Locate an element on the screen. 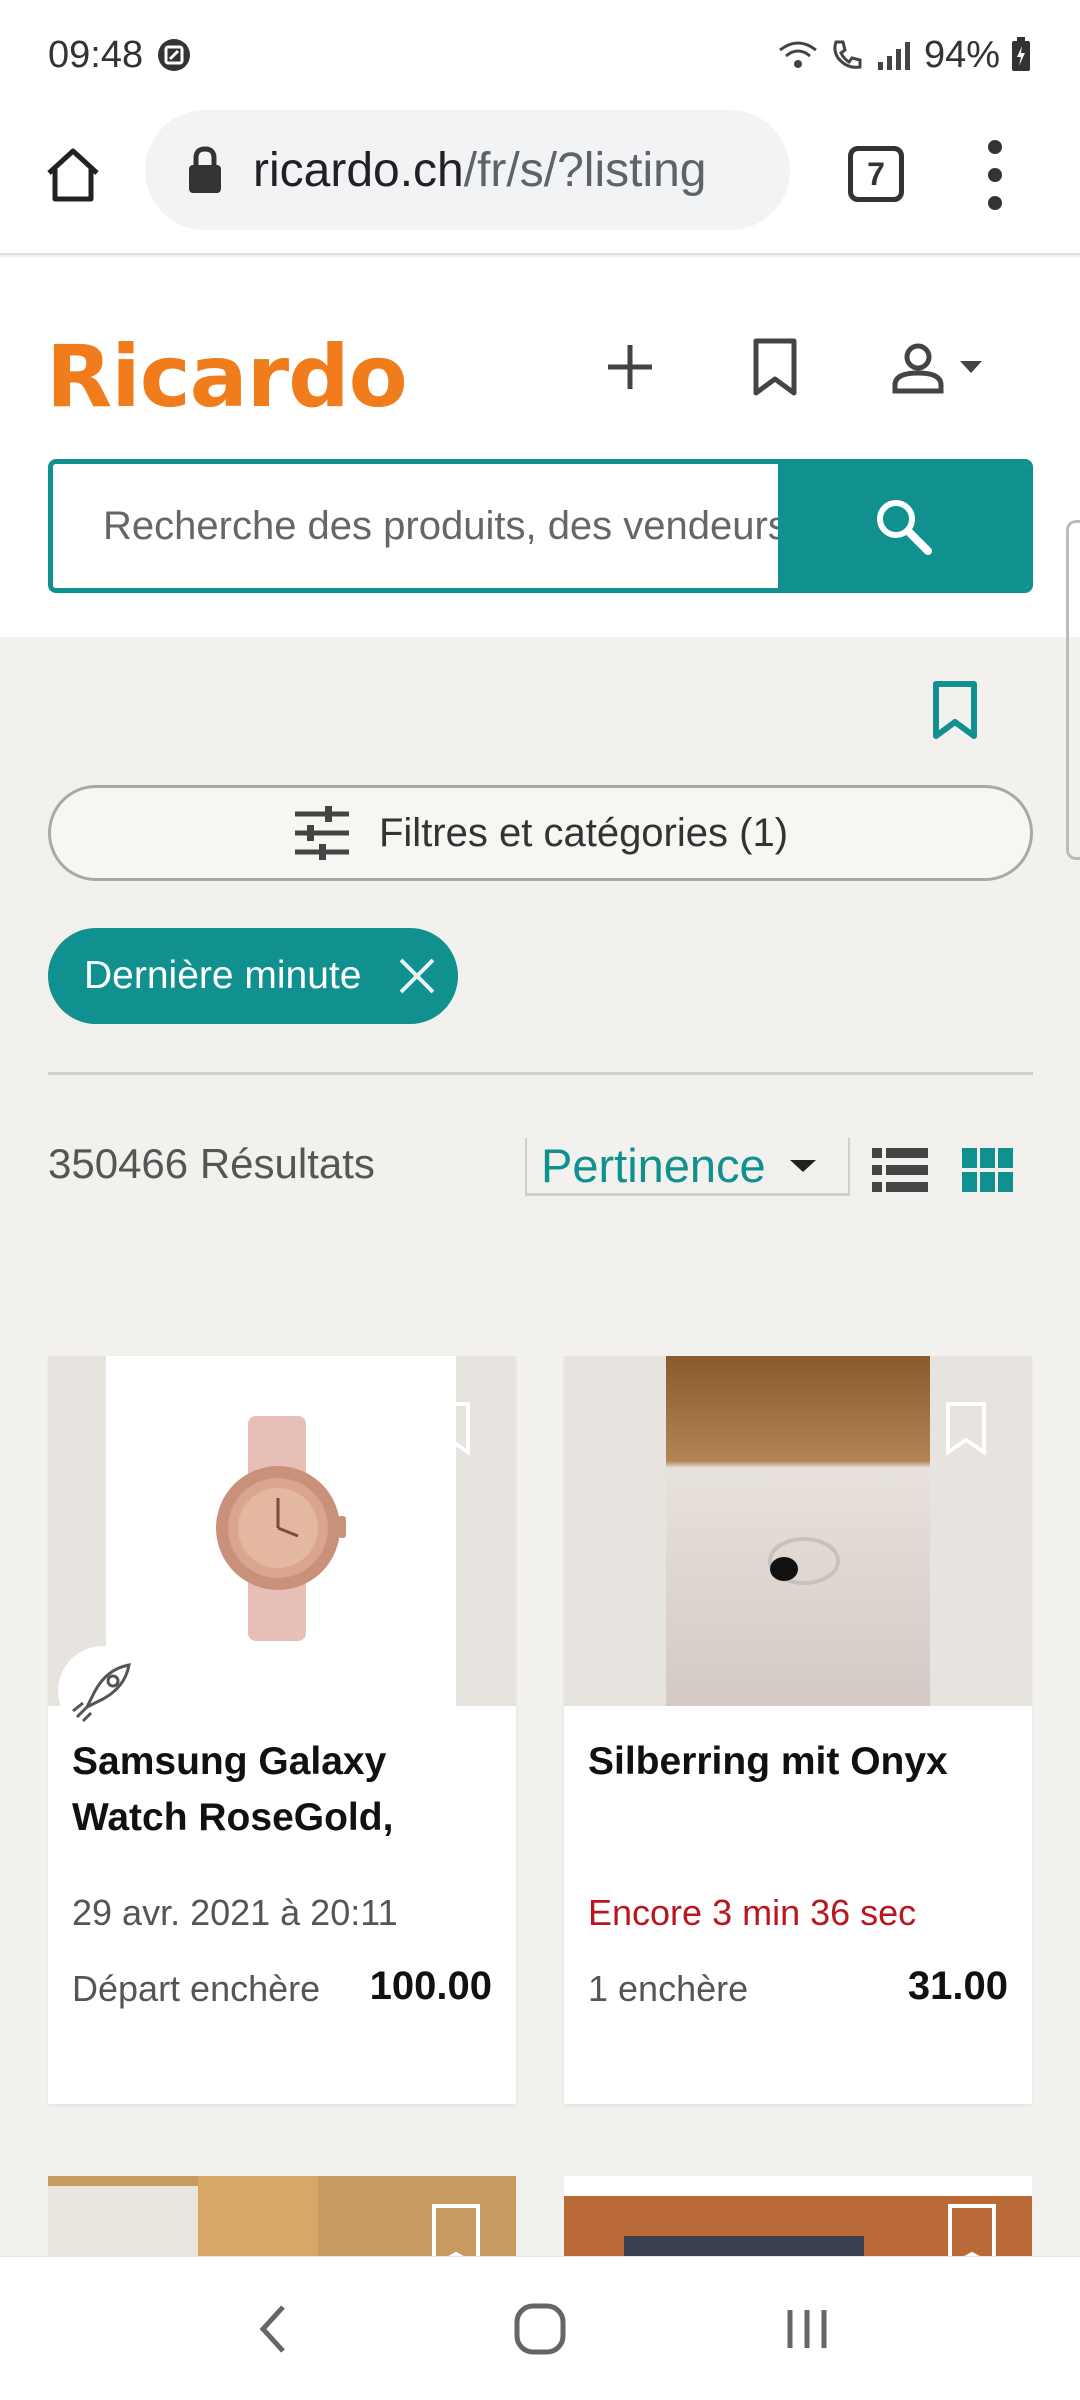 Image resolution: width=1080 pixels, height=2400 pixels. home-icon is located at coordinates (73, 175).